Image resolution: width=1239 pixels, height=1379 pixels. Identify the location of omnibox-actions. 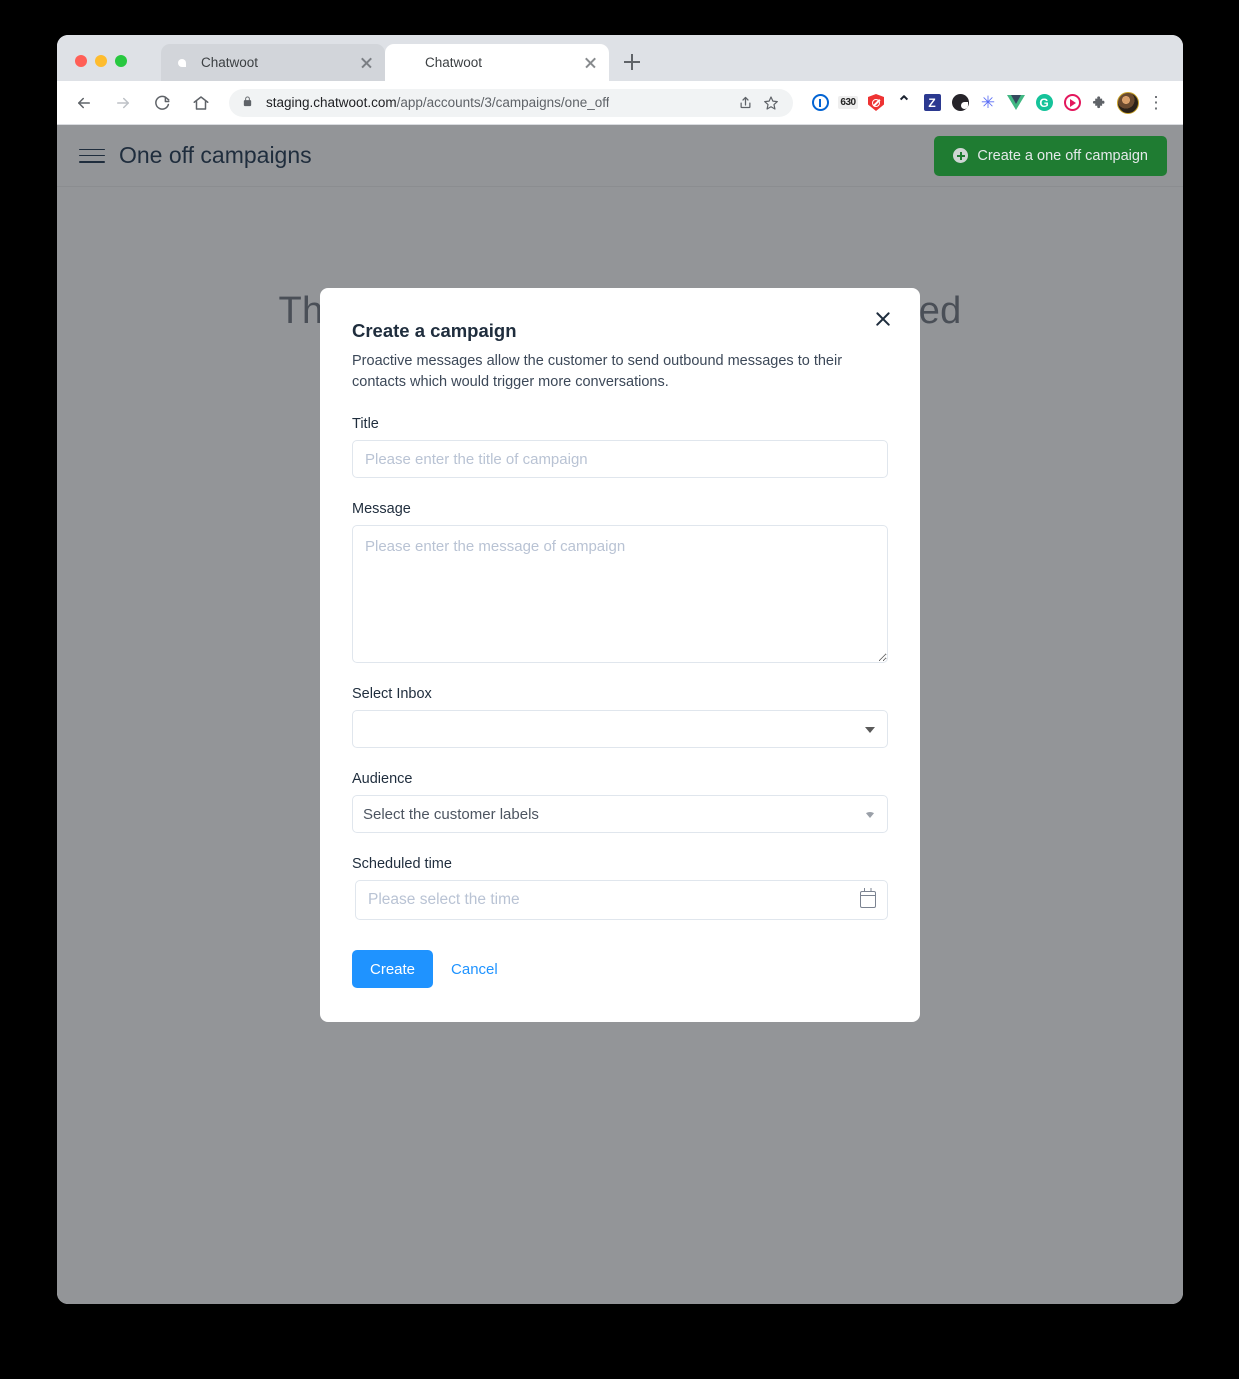
(758, 103).